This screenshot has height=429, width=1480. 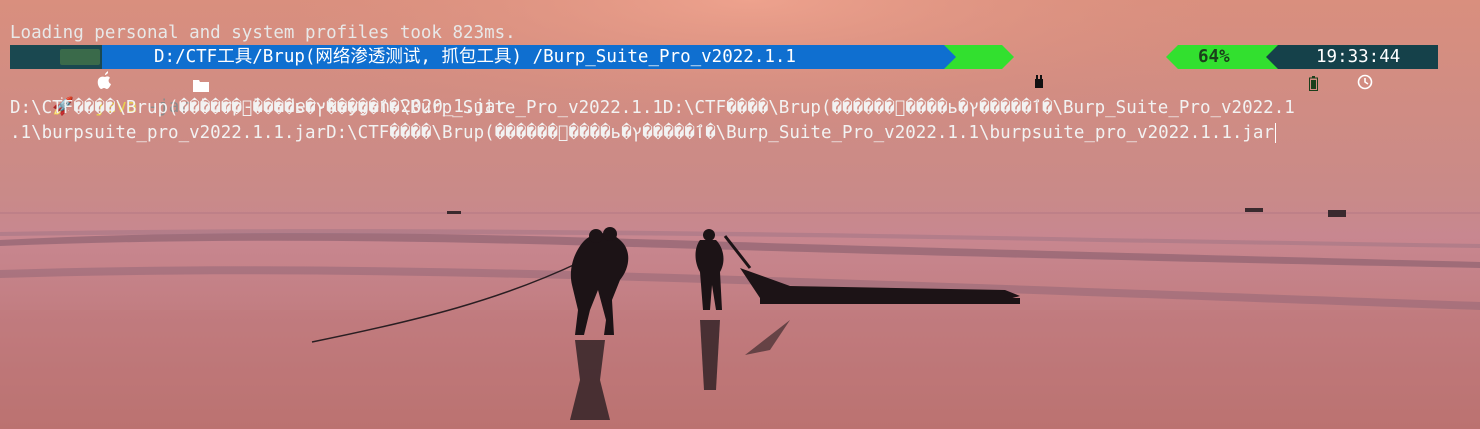 I want to click on battery-percentage: 64%, so click(x=1214, y=57).